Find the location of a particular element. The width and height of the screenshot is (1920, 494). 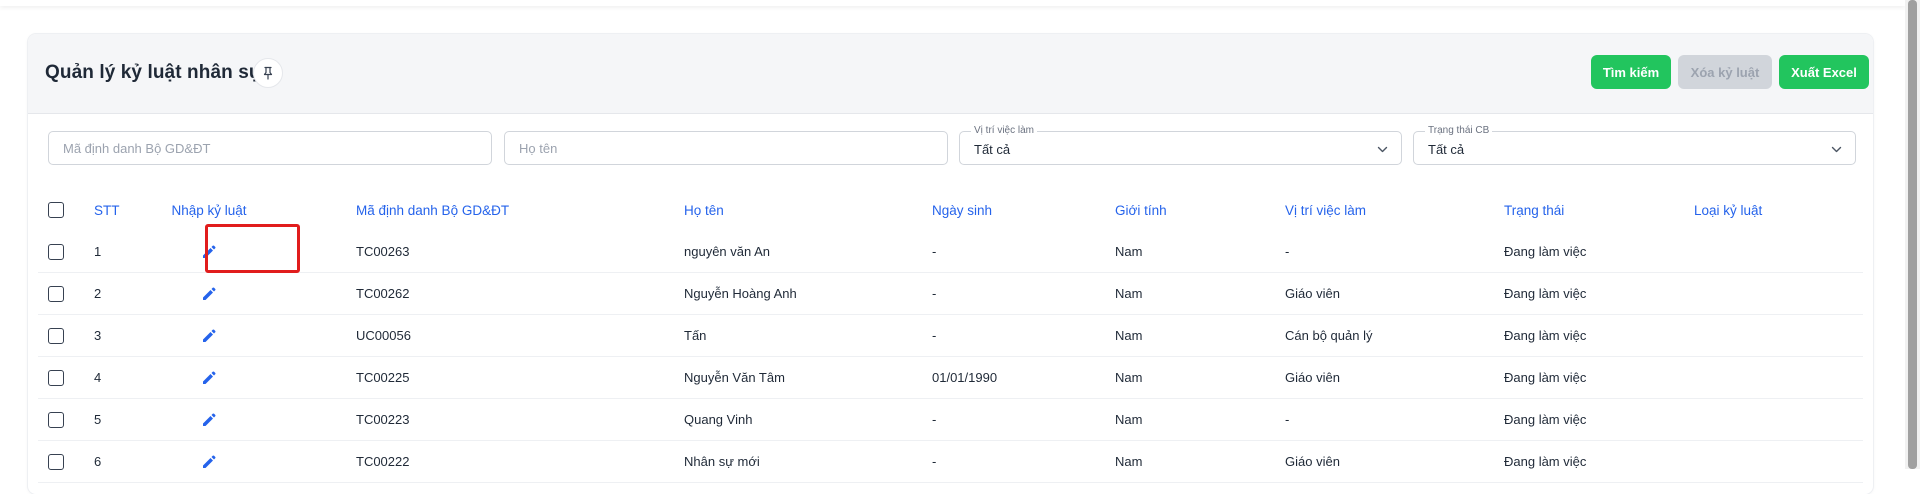

header-status: Trạng thái is located at coordinates (1534, 210).